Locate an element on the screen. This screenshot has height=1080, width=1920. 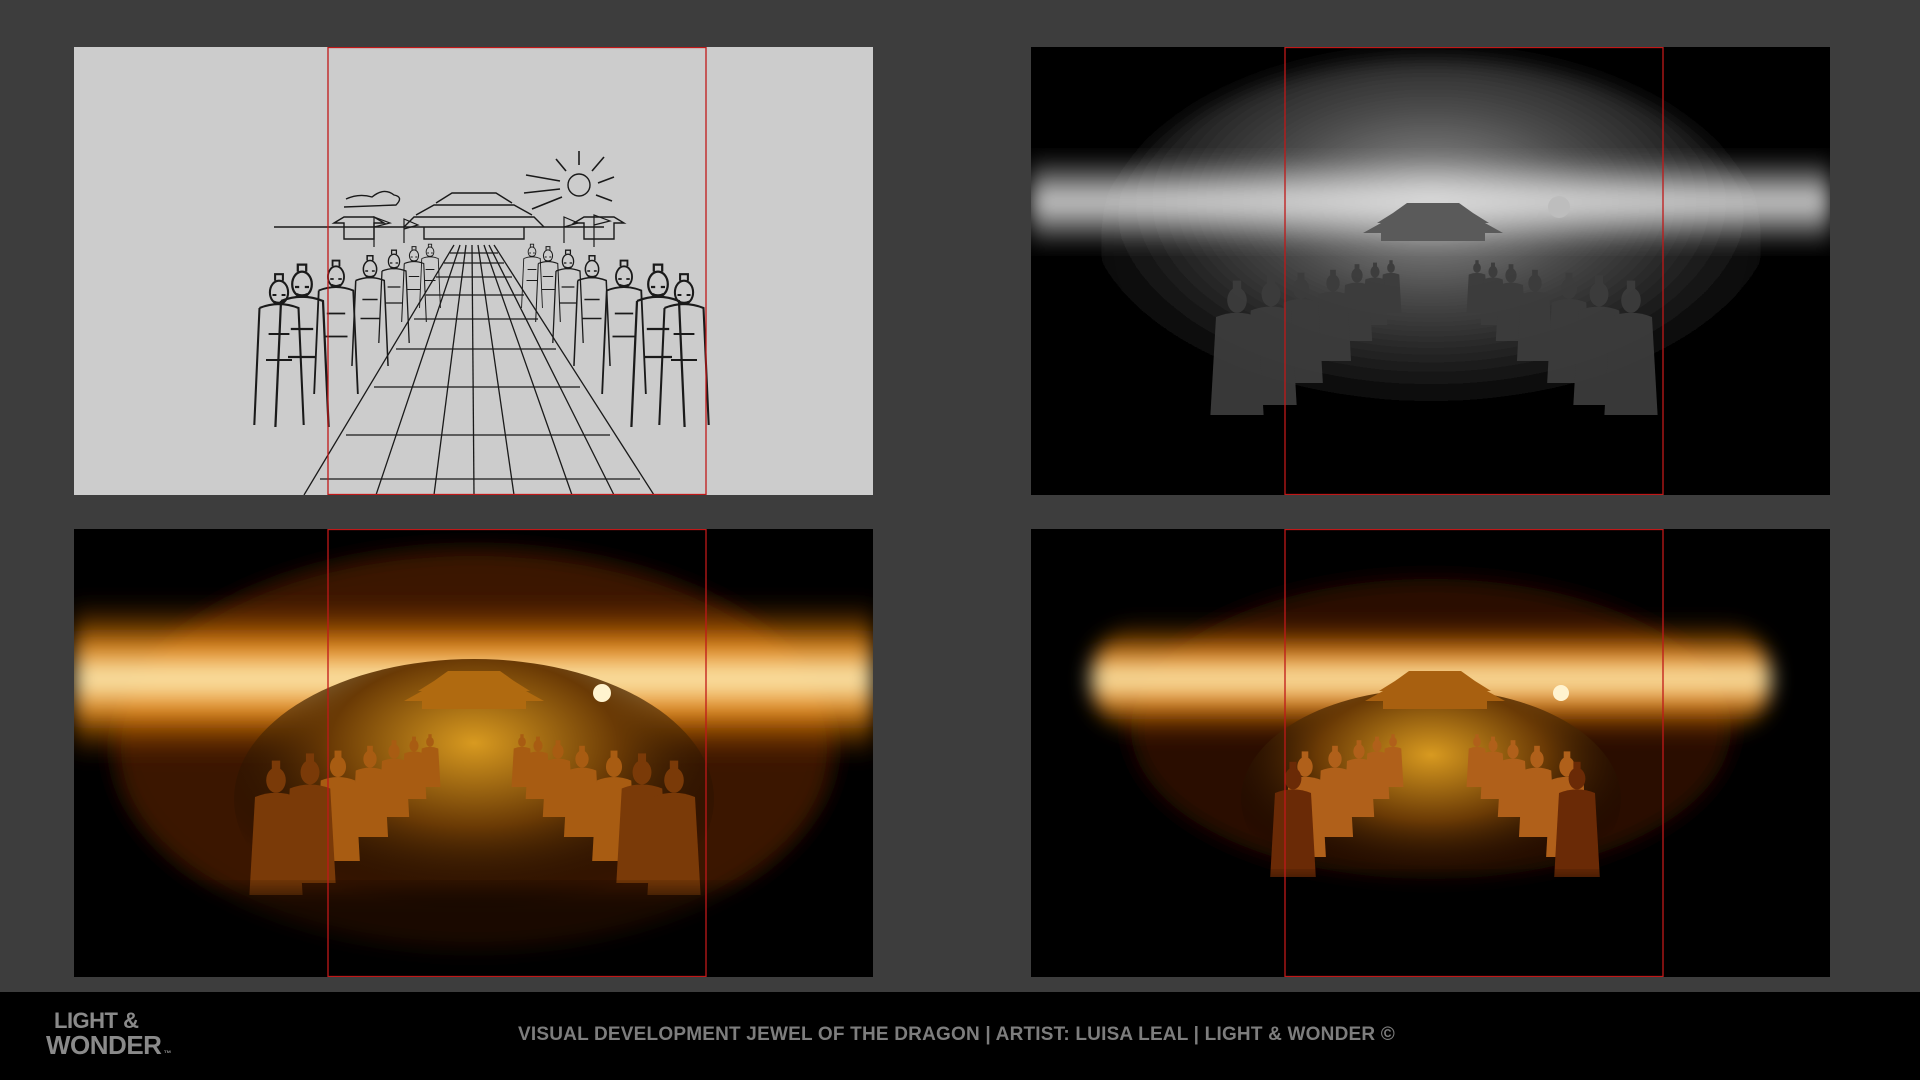
logo-trademark: ™ is located at coordinates (167, 1053).